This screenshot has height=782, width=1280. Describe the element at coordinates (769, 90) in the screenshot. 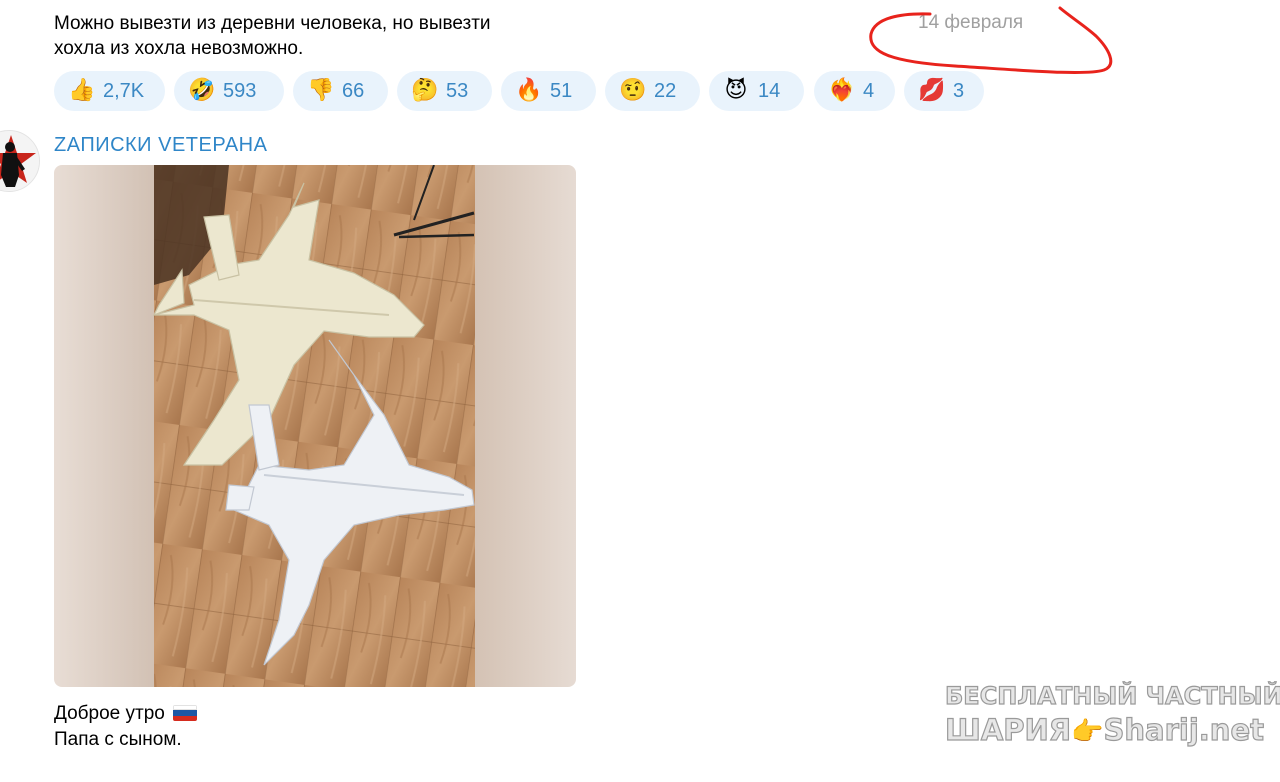

I see `reaction-count: 14` at that location.